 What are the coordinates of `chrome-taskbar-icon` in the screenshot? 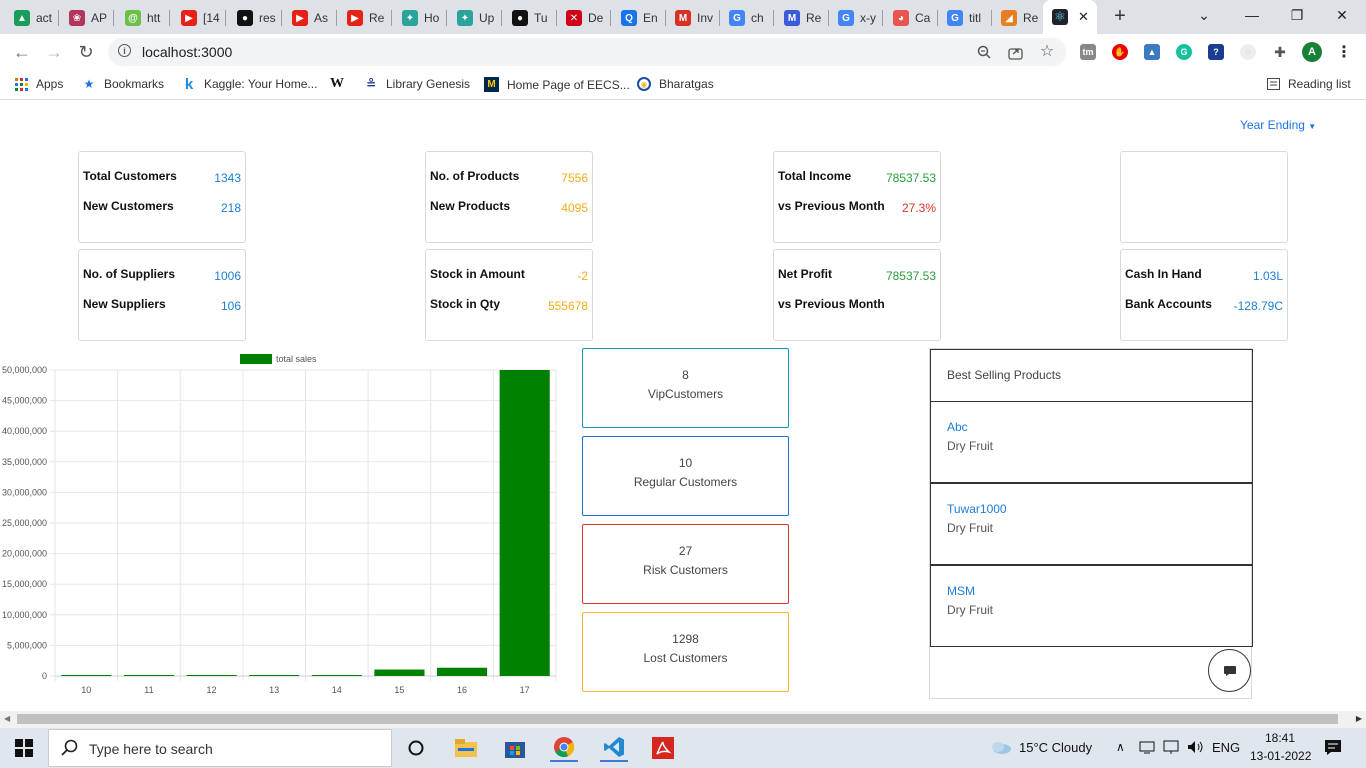 It's located at (564, 748).